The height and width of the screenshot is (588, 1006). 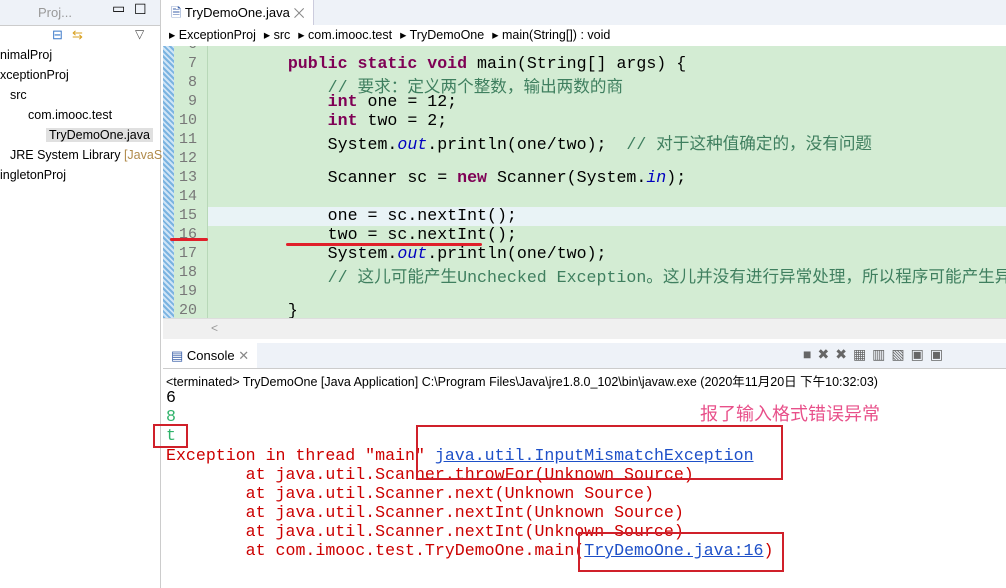 I want to click on remove-launch-icon: ✖, so click(x=826, y=354).